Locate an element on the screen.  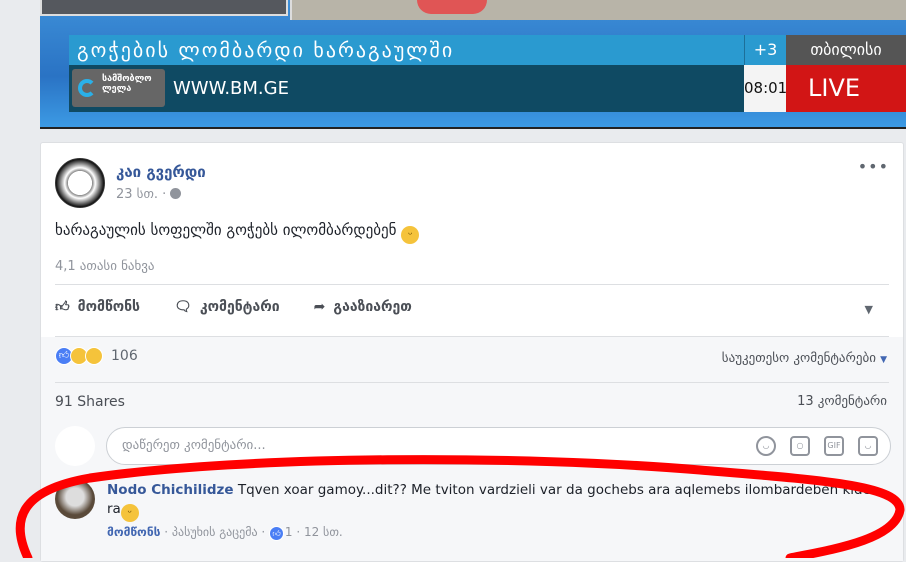
thumbs-up-icon: 👍︎ is located at coordinates (62, 307).